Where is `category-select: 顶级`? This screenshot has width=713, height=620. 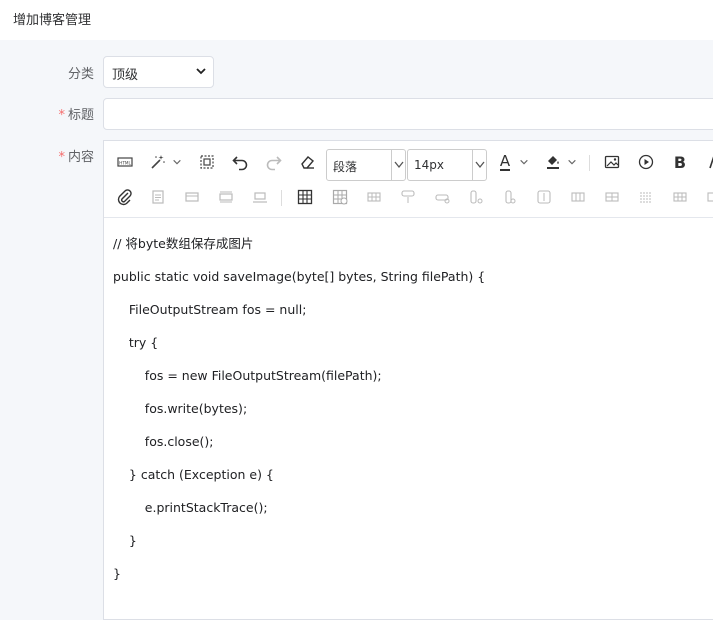 category-select: 顶级 is located at coordinates (158, 72).